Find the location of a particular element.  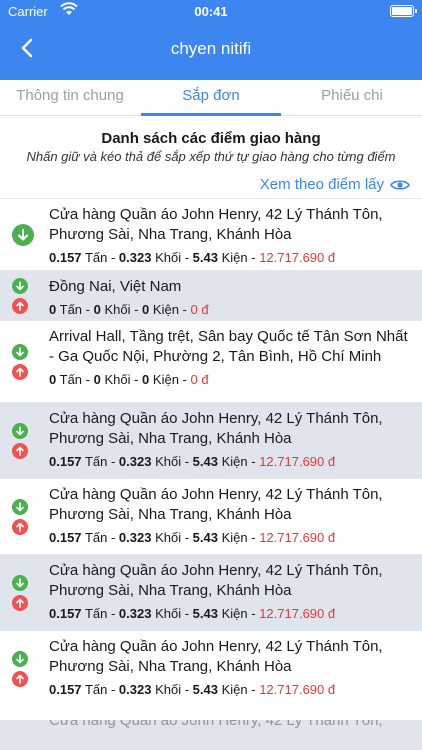

tab-bar: Thông tin chung Sắp đơn Phiếu chi is located at coordinates (211, 98).